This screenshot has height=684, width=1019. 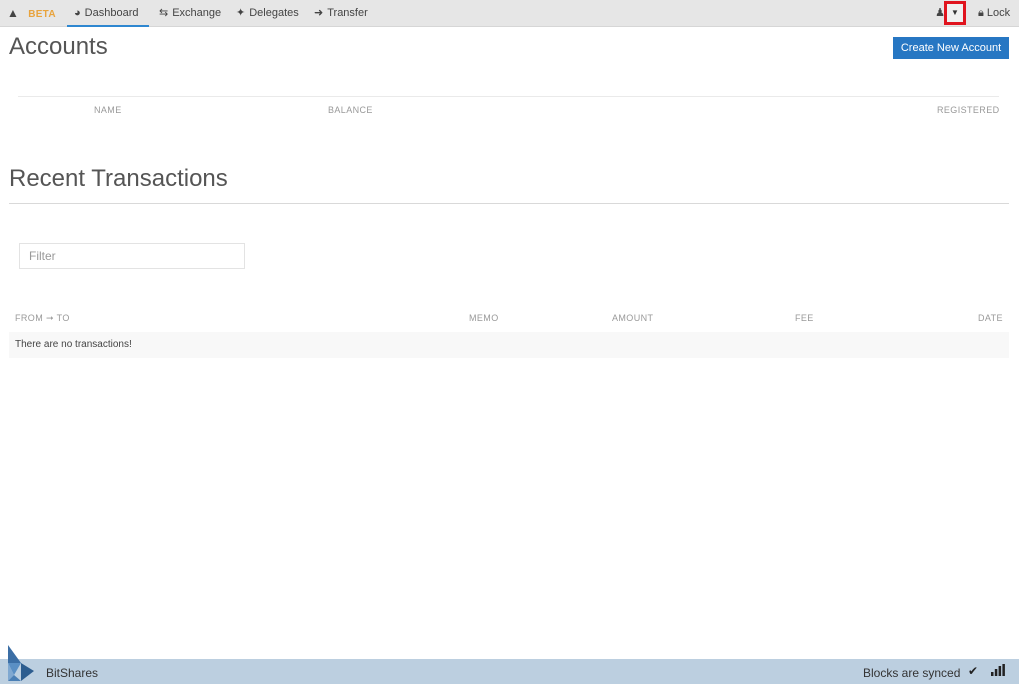 What do you see at coordinates (197, 13) in the screenshot?
I see `tab-exchange-label: Exchange` at bounding box center [197, 13].